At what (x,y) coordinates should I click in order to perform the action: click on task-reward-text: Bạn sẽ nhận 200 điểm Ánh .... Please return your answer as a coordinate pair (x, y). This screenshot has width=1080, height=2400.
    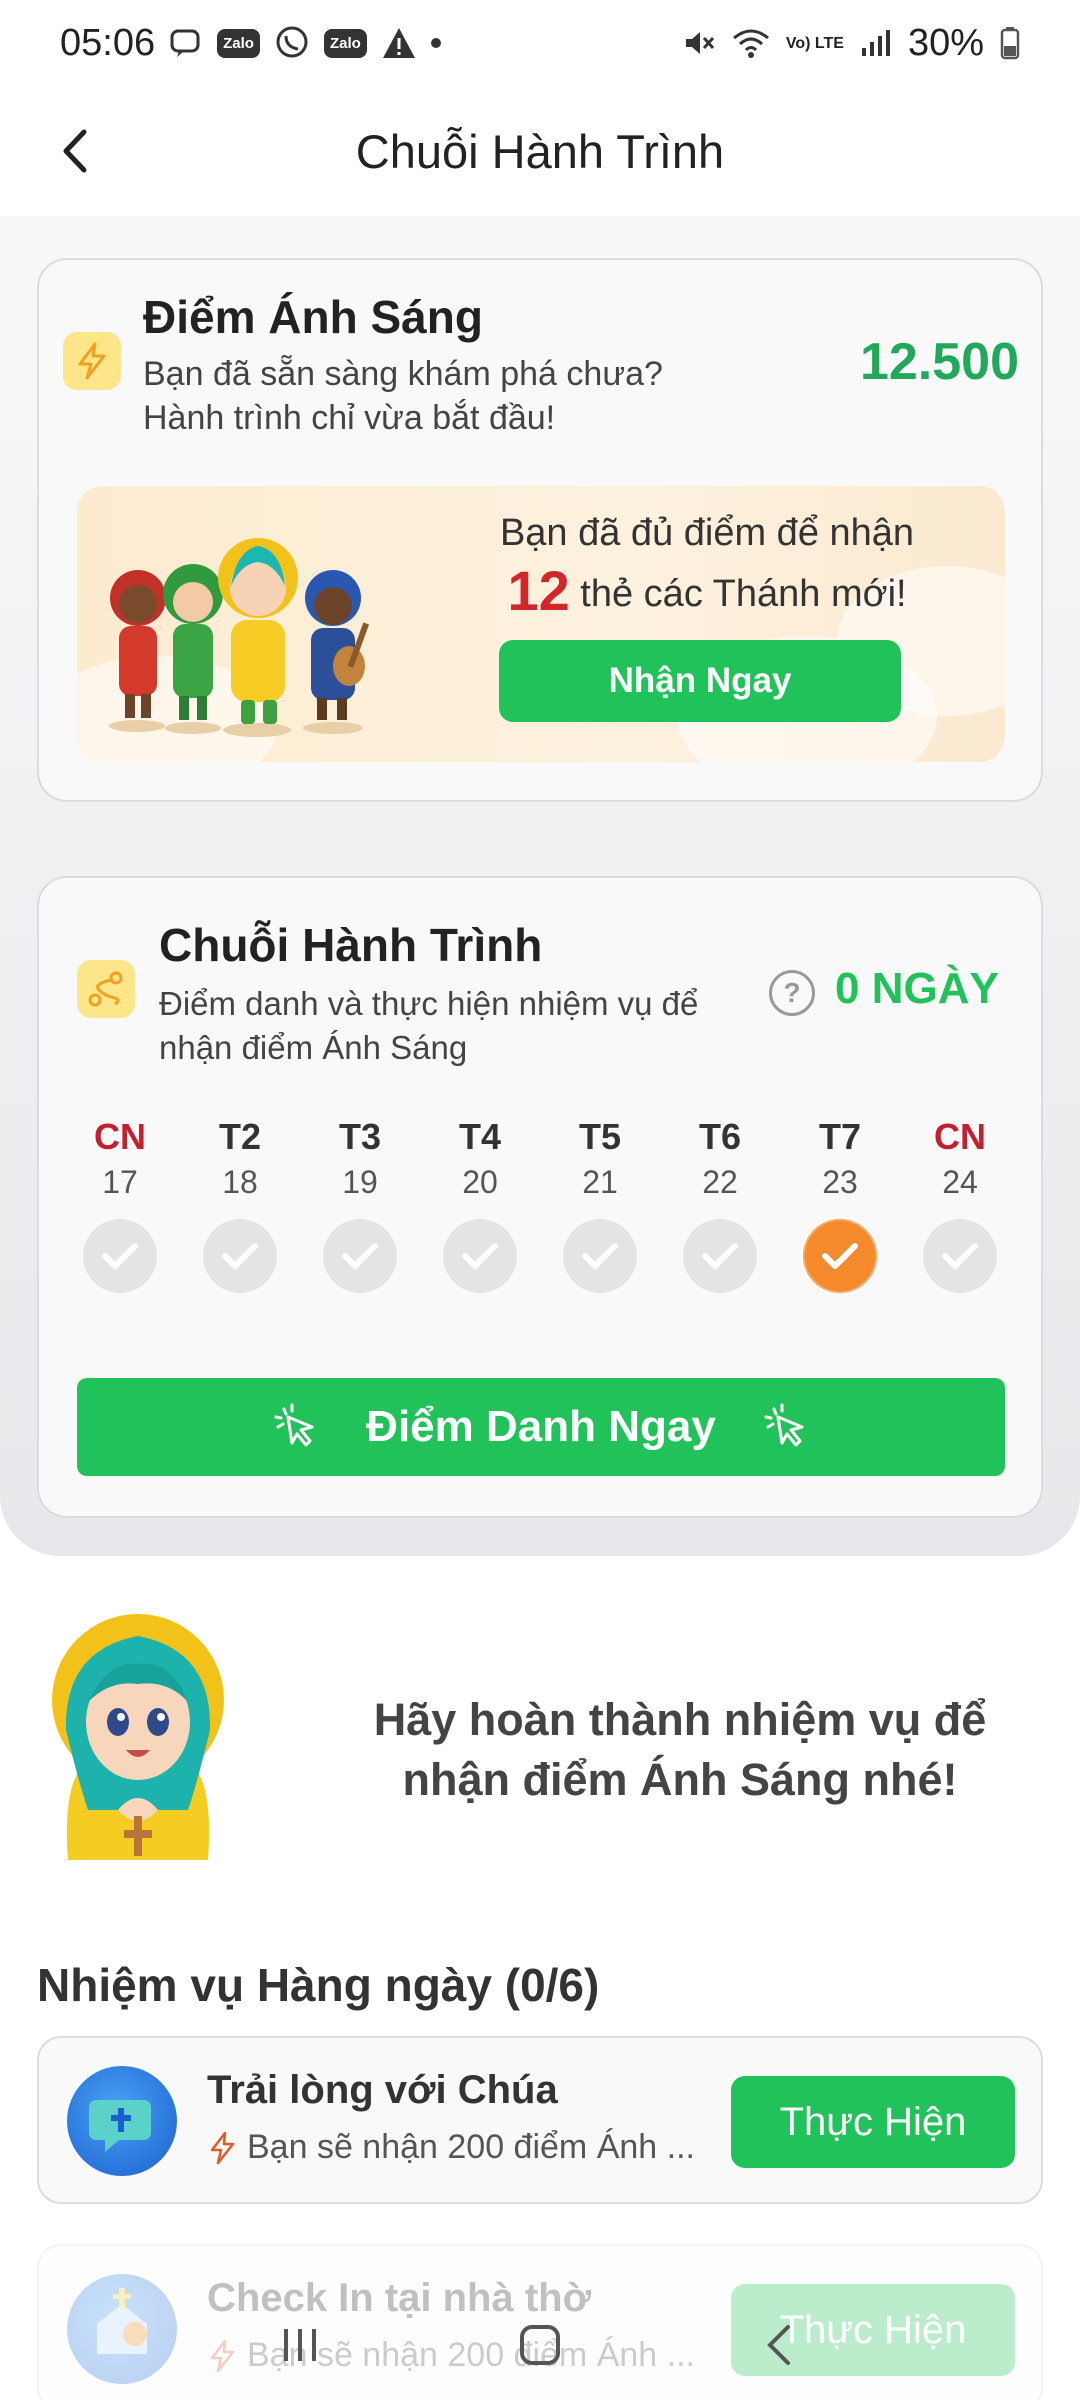
    Looking at the image, I should click on (471, 2147).